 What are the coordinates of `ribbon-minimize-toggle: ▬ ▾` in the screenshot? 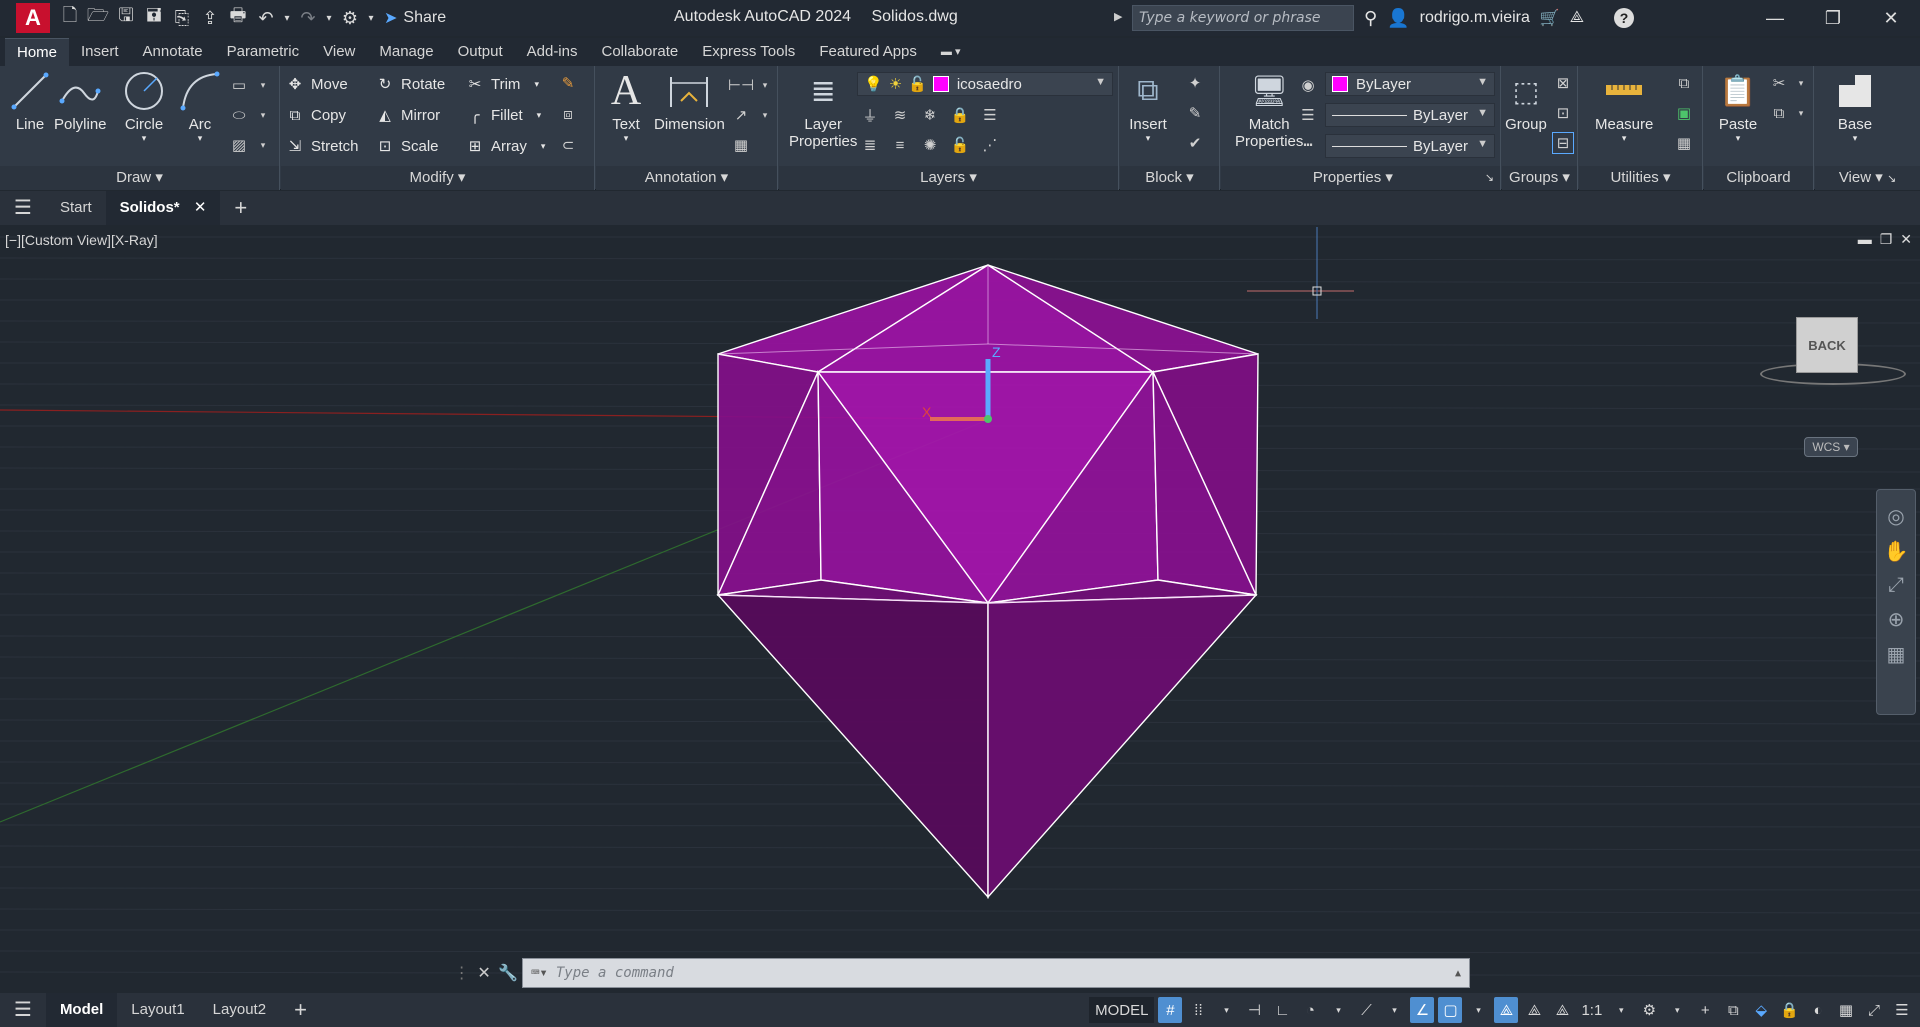 It's located at (951, 52).